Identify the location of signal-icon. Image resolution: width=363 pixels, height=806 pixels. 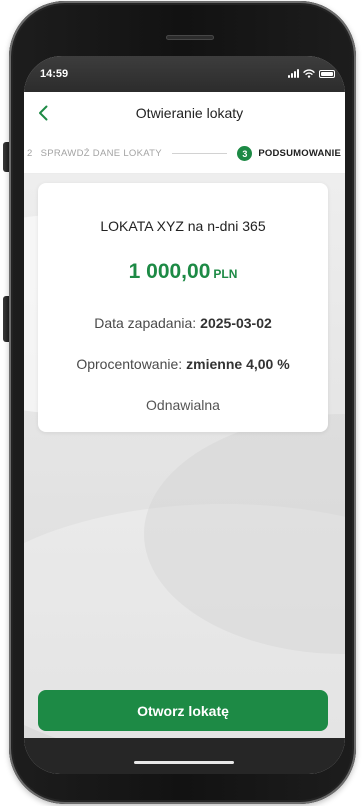
(293, 73).